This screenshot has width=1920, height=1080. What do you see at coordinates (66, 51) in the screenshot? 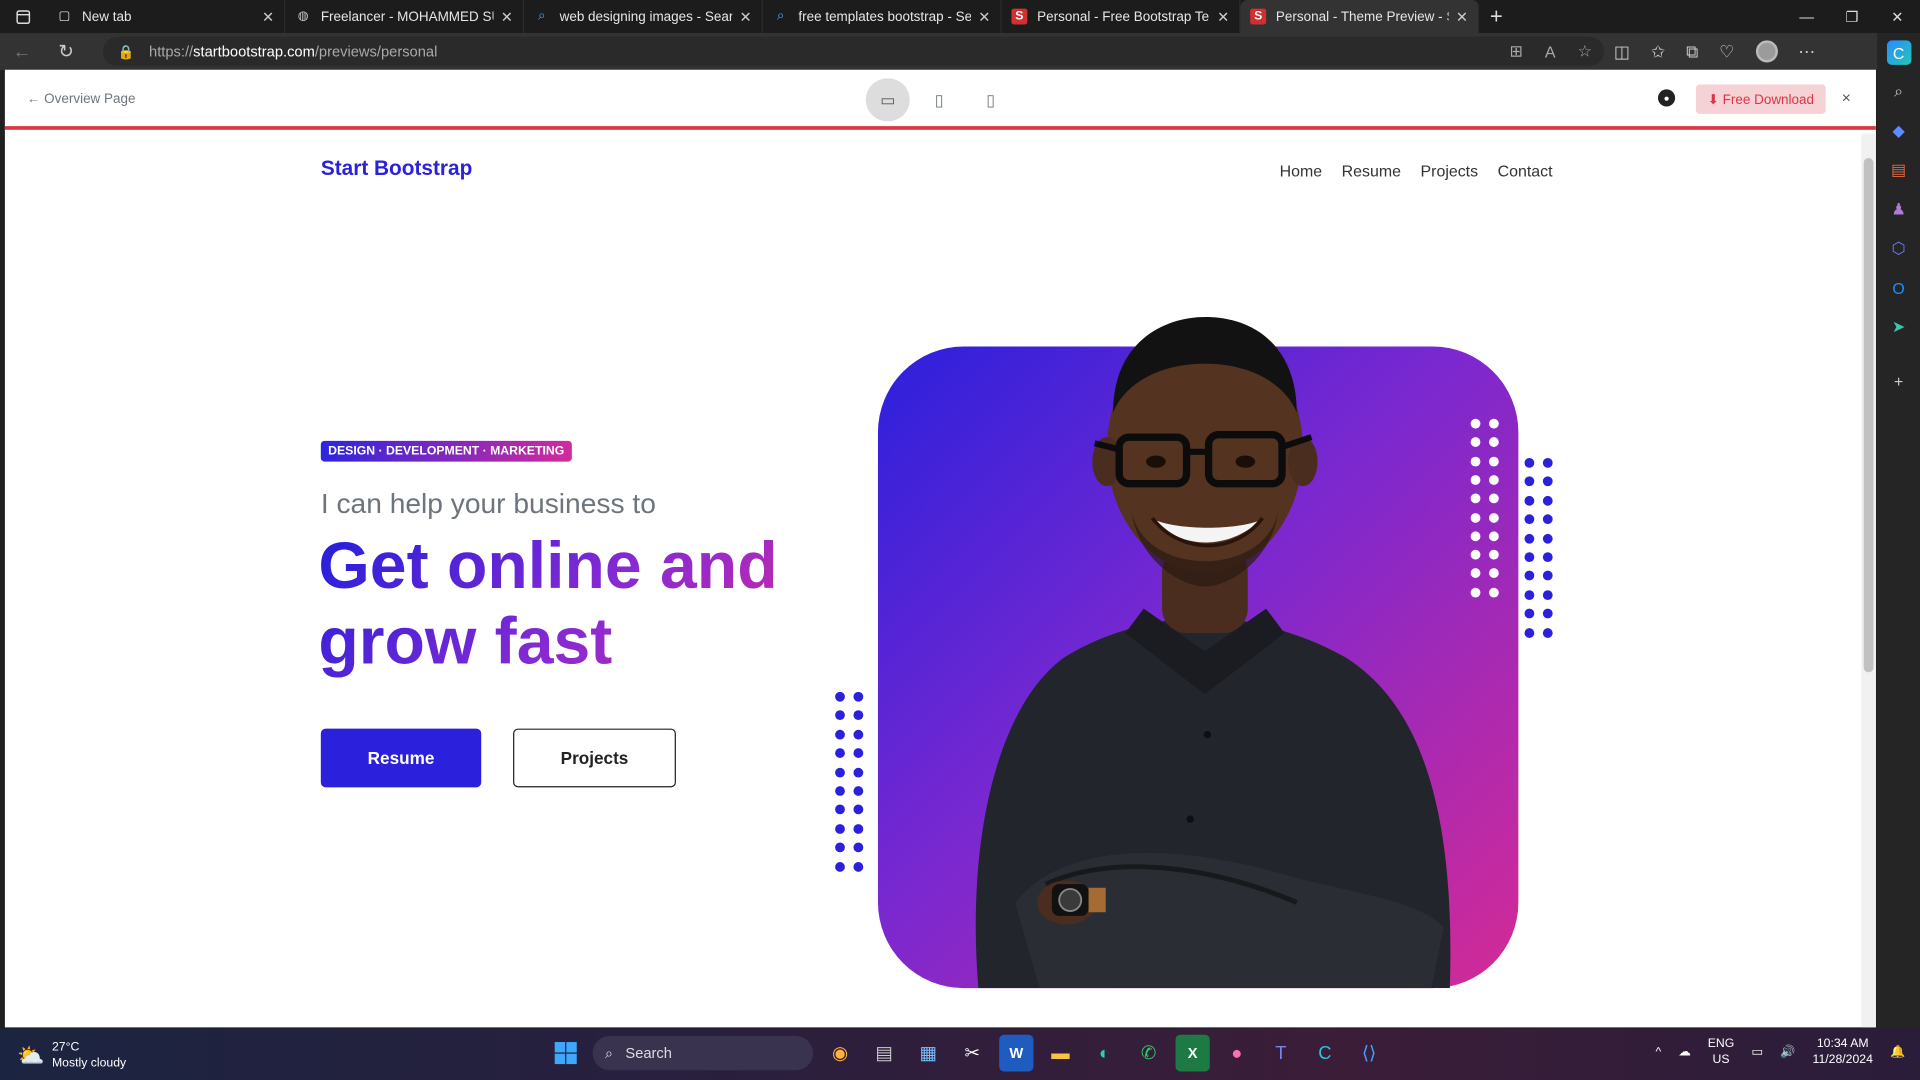
I see `refresh-button: ↻` at bounding box center [66, 51].